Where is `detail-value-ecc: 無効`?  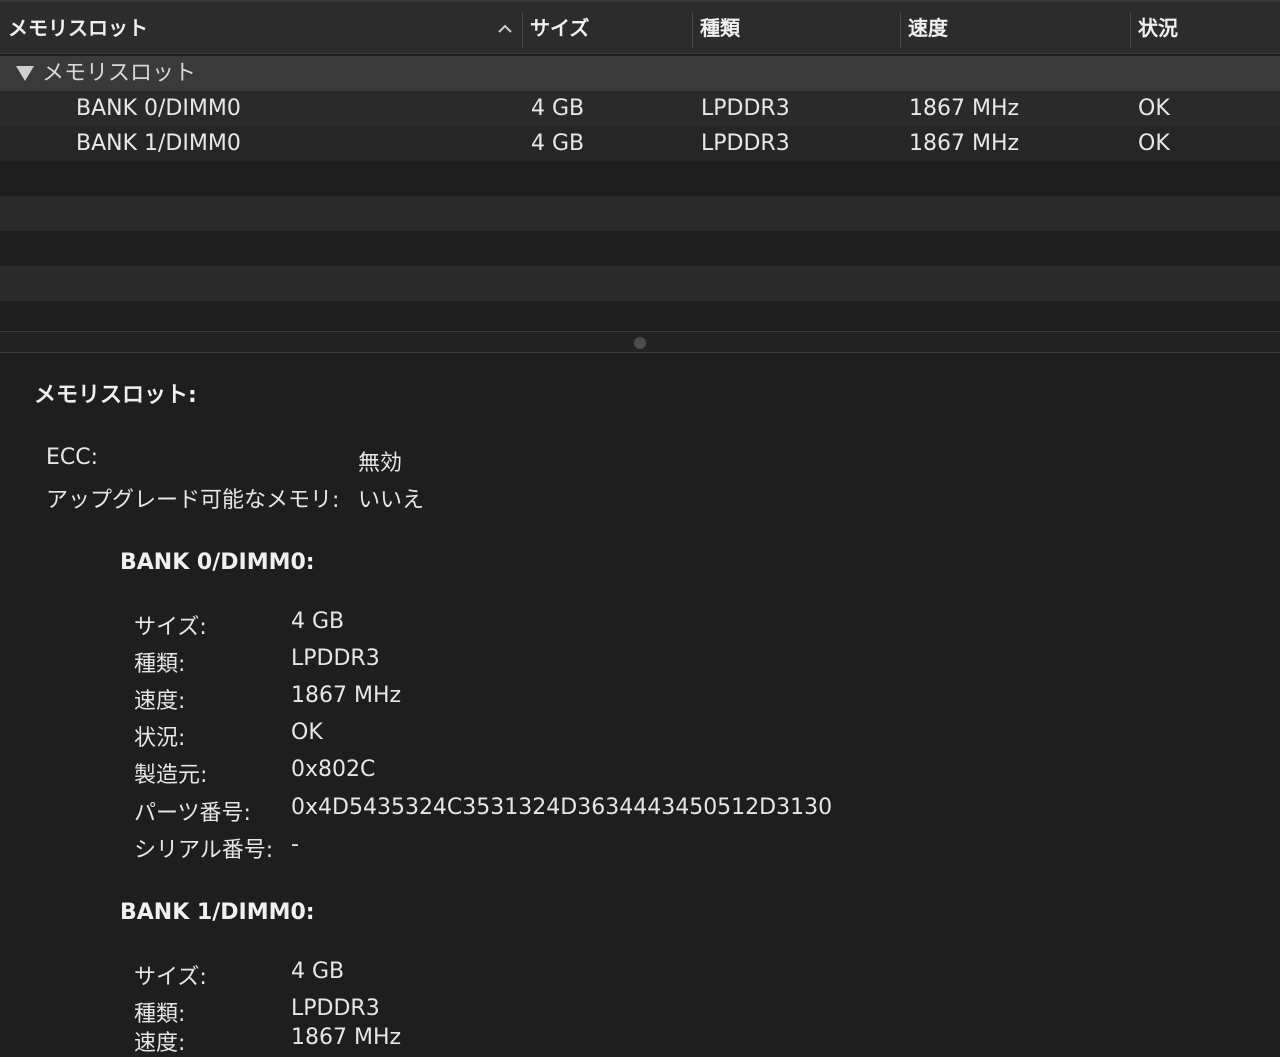 detail-value-ecc: 無効 is located at coordinates (380, 463).